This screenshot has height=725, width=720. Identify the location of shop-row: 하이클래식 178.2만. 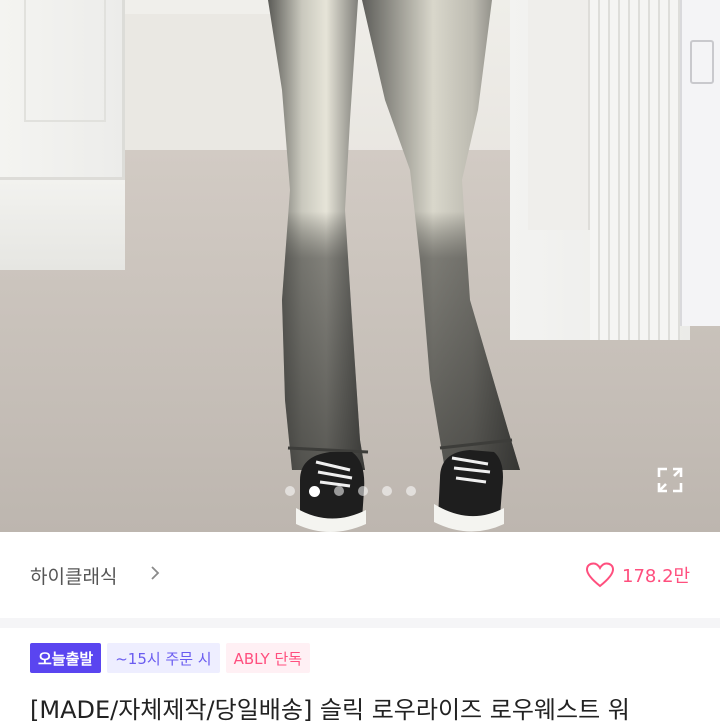
(360, 575).